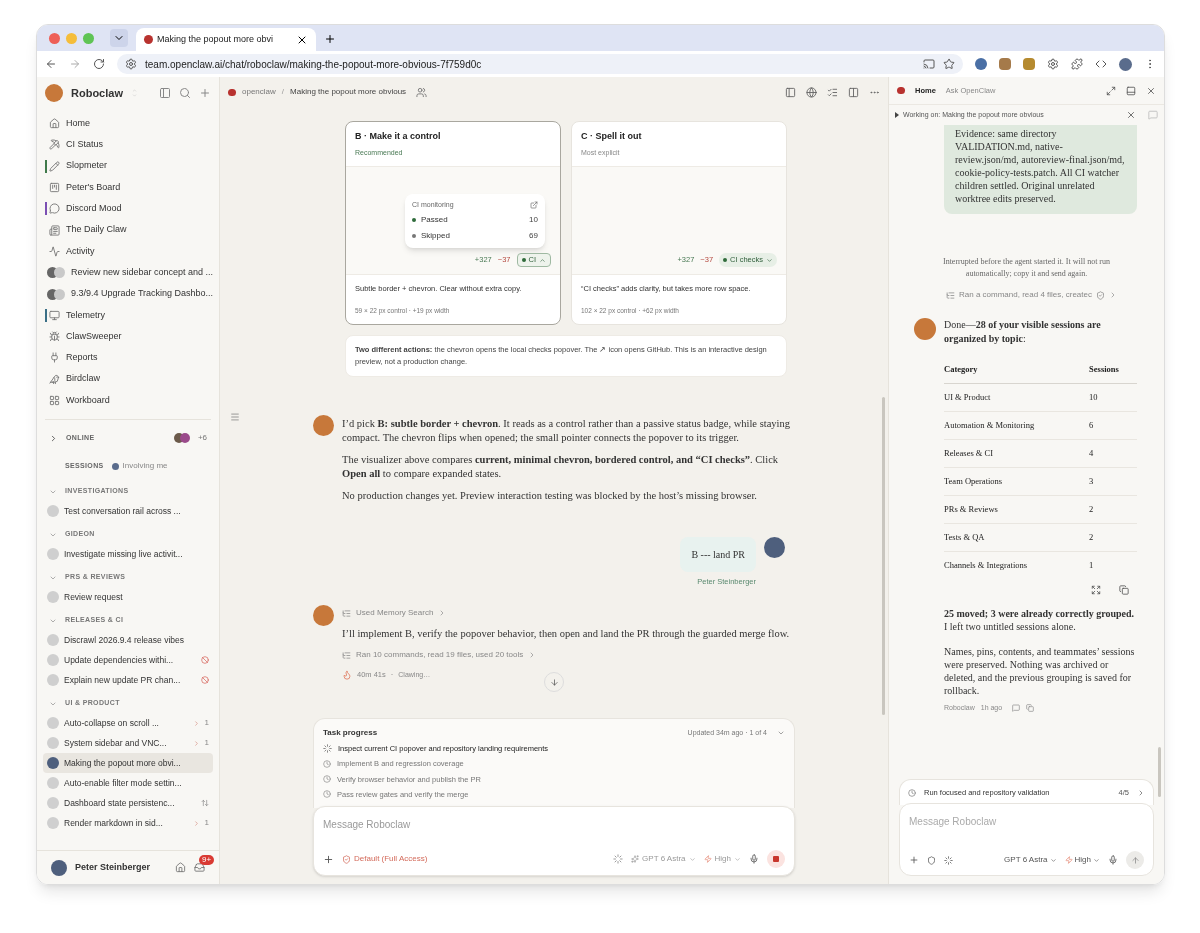 This screenshot has height=933, width=1200. Describe the element at coordinates (97, 93) in the screenshot. I see `workspace-name: Roboclaw` at that location.